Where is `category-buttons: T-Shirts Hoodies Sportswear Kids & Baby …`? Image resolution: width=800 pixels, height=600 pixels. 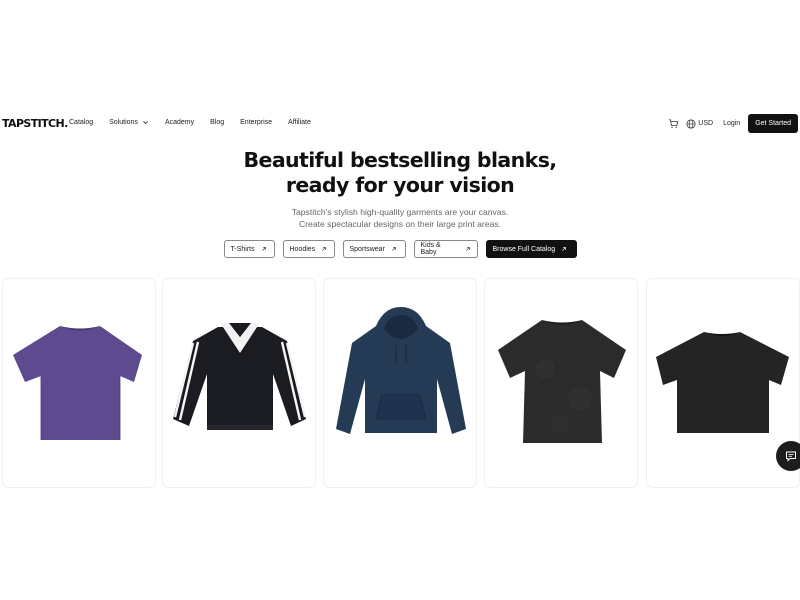 category-buttons: T-Shirts Hoodies Sportswear Kids & Baby … is located at coordinates (400, 249).